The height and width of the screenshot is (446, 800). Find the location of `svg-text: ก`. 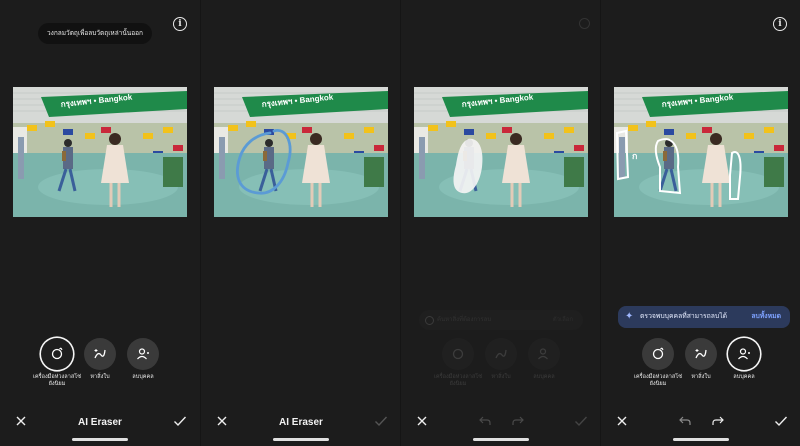

svg-text: ก is located at coordinates (634, 156).